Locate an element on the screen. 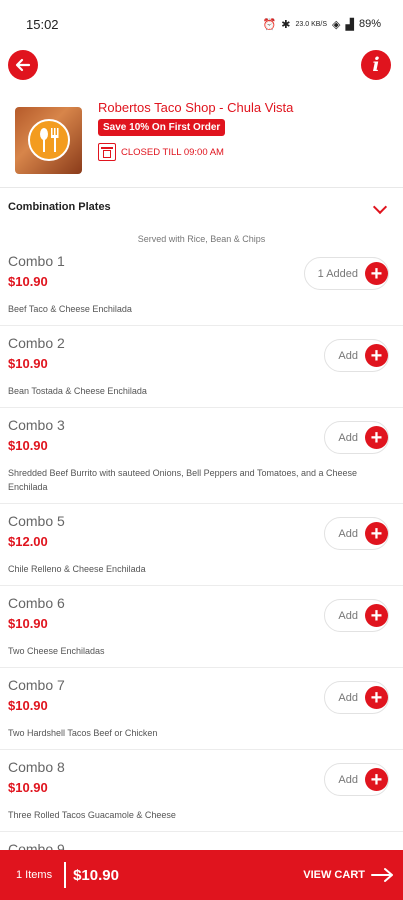 The image size is (403, 900). item-name: Combo 3 is located at coordinates (36, 425).